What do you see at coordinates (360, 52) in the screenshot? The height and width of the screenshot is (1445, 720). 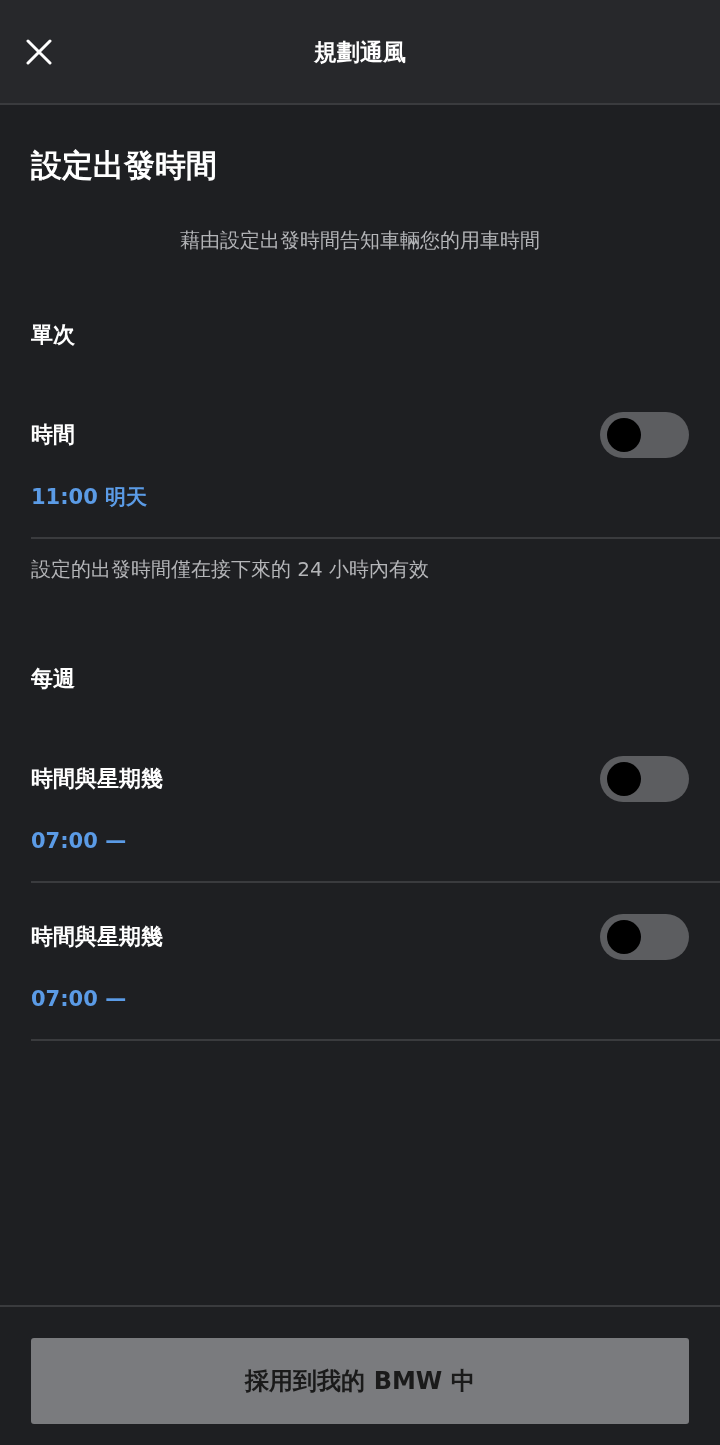 I see `screen-title: 規劃通風` at bounding box center [360, 52].